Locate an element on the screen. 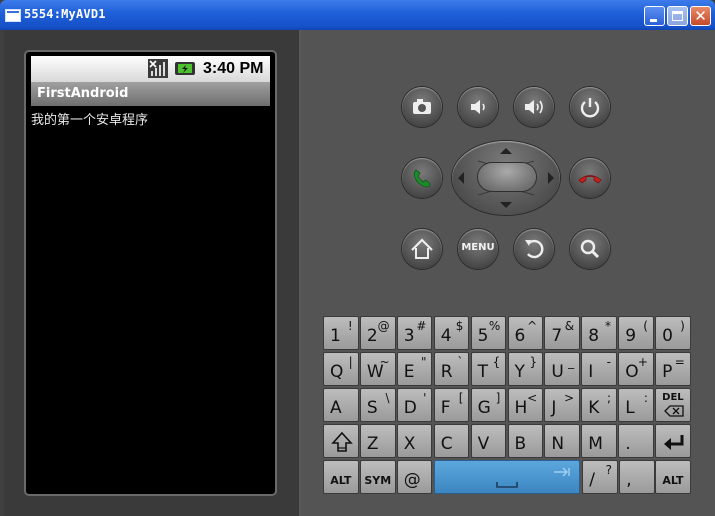 Image resolution: width=715 pixels, height=516 pixels. key-5: 5% is located at coordinates (488, 333).